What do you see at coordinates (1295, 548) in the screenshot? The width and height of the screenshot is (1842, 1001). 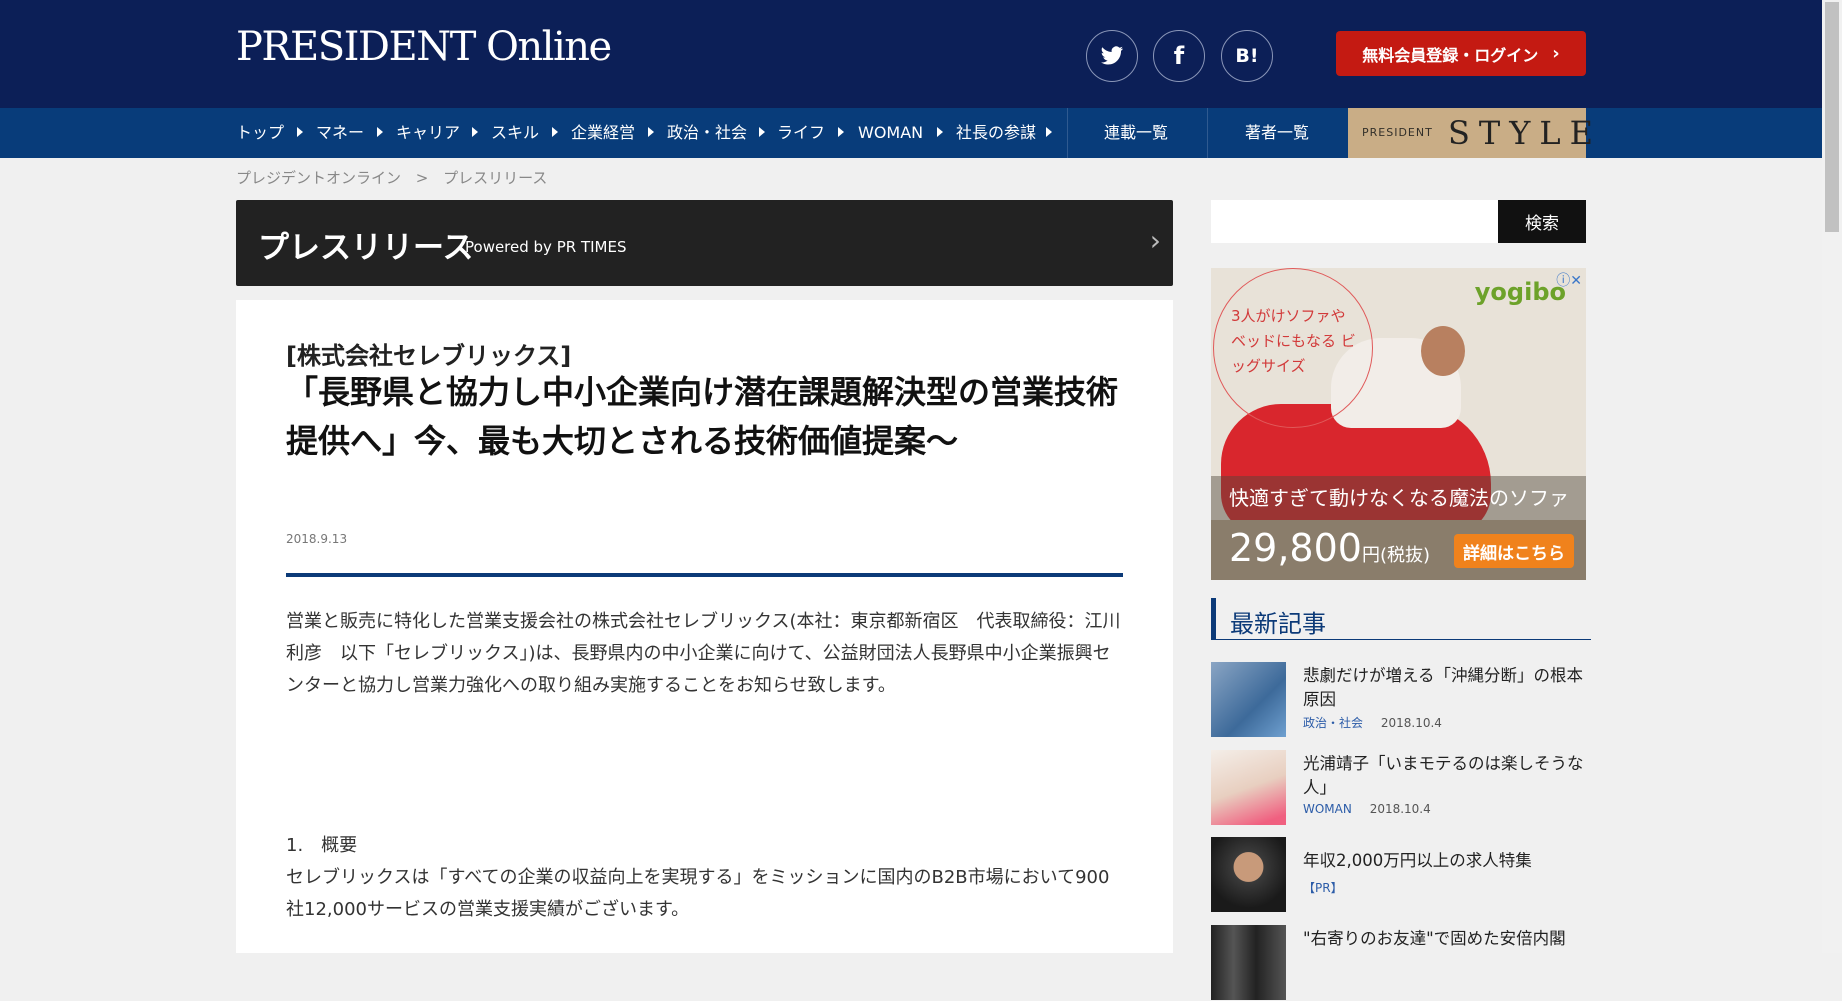 I see `ad-price-value: 29,800` at bounding box center [1295, 548].